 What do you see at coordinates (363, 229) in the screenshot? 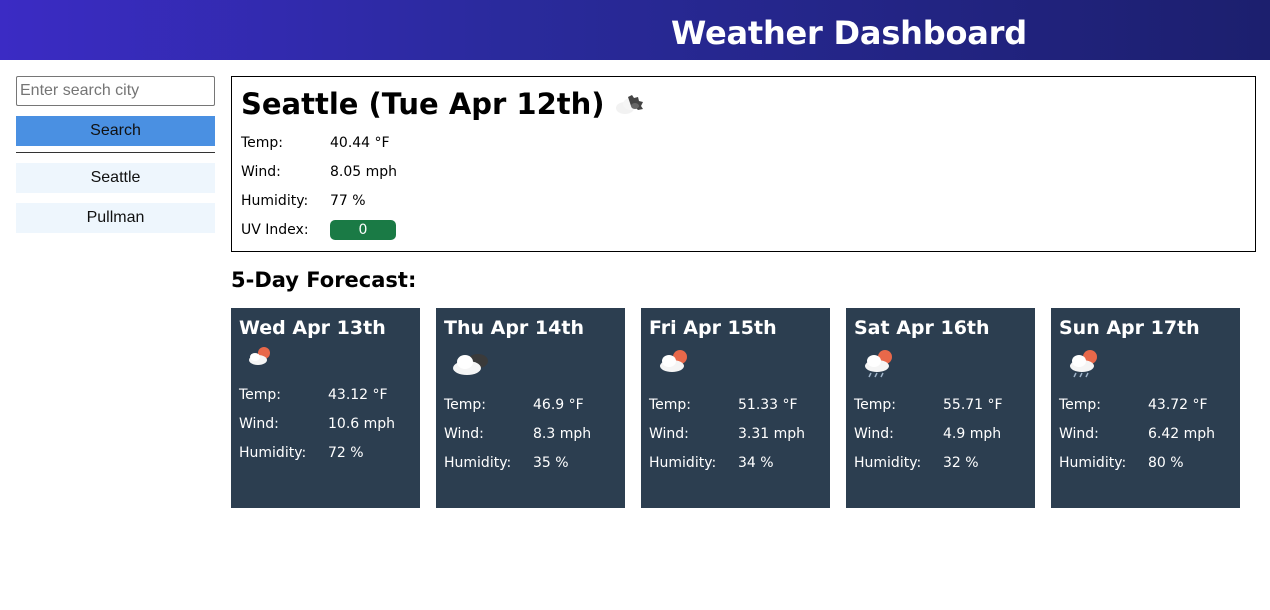
I see `uv-index-badge: 0` at bounding box center [363, 229].